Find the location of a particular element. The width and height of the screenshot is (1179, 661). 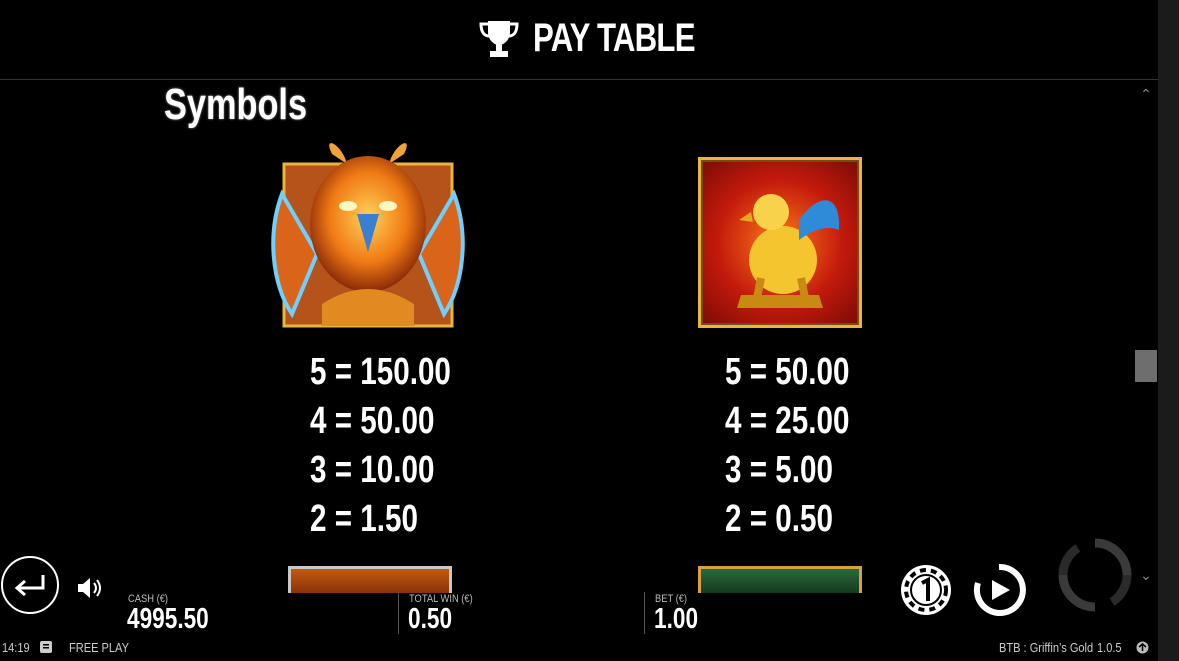

paytable-line: 3 = 5.00 is located at coordinates (779, 470).